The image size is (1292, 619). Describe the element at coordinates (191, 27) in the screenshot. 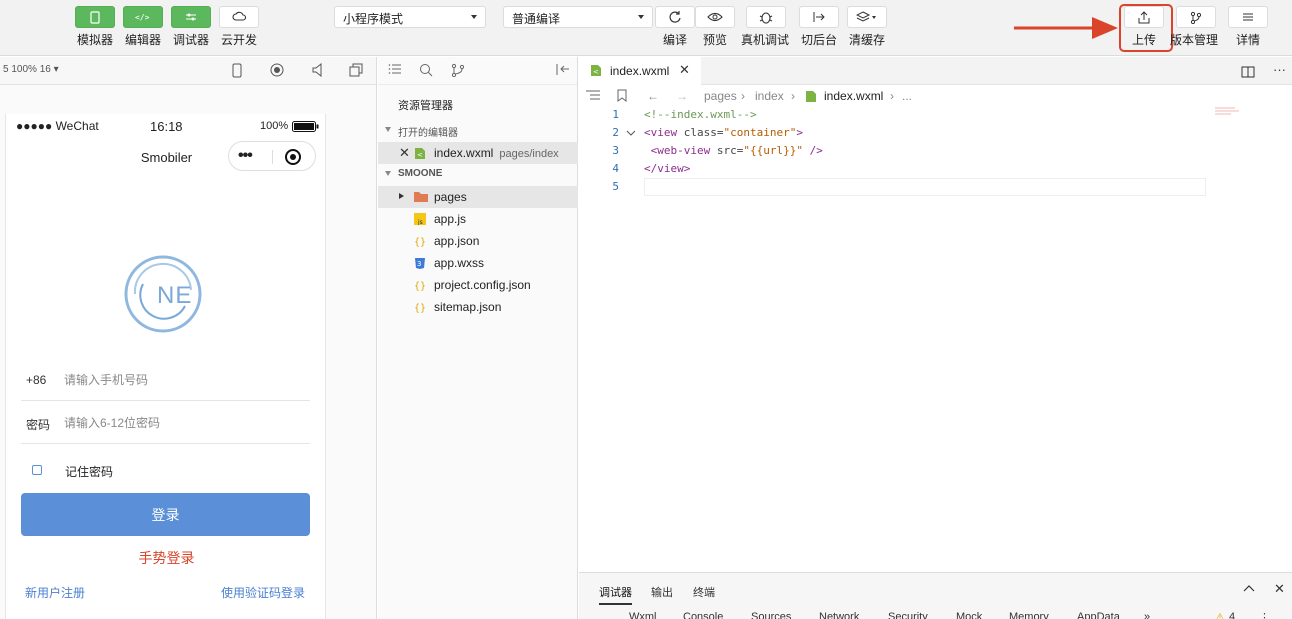

I see `debugger-button: 调试器` at that location.